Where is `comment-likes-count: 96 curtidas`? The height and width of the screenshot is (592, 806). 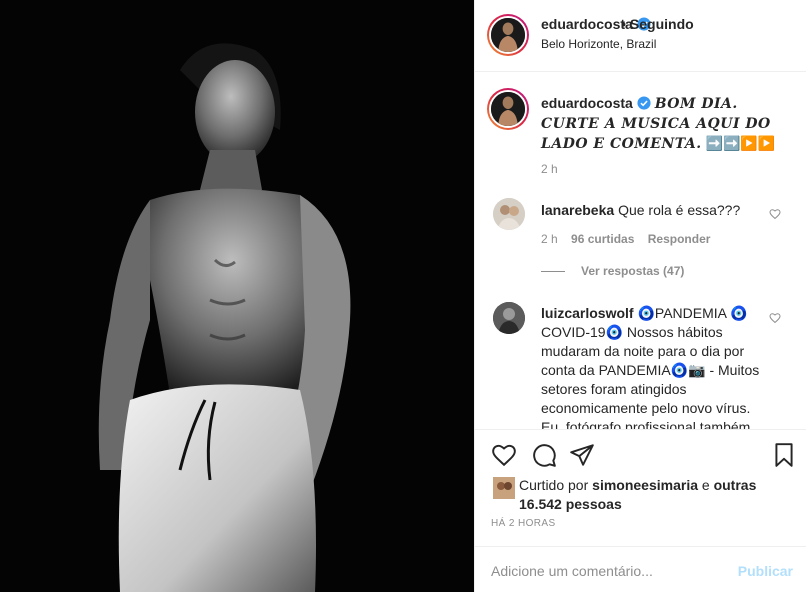 comment-likes-count: 96 curtidas is located at coordinates (602, 239).